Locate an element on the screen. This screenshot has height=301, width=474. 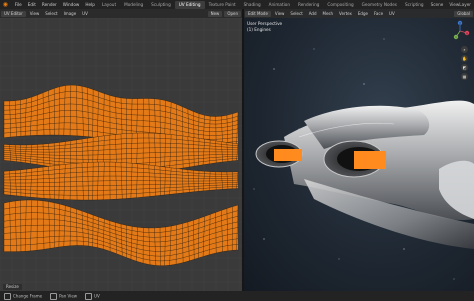
uv-selected-face-right is located at coordinates (370, 160).